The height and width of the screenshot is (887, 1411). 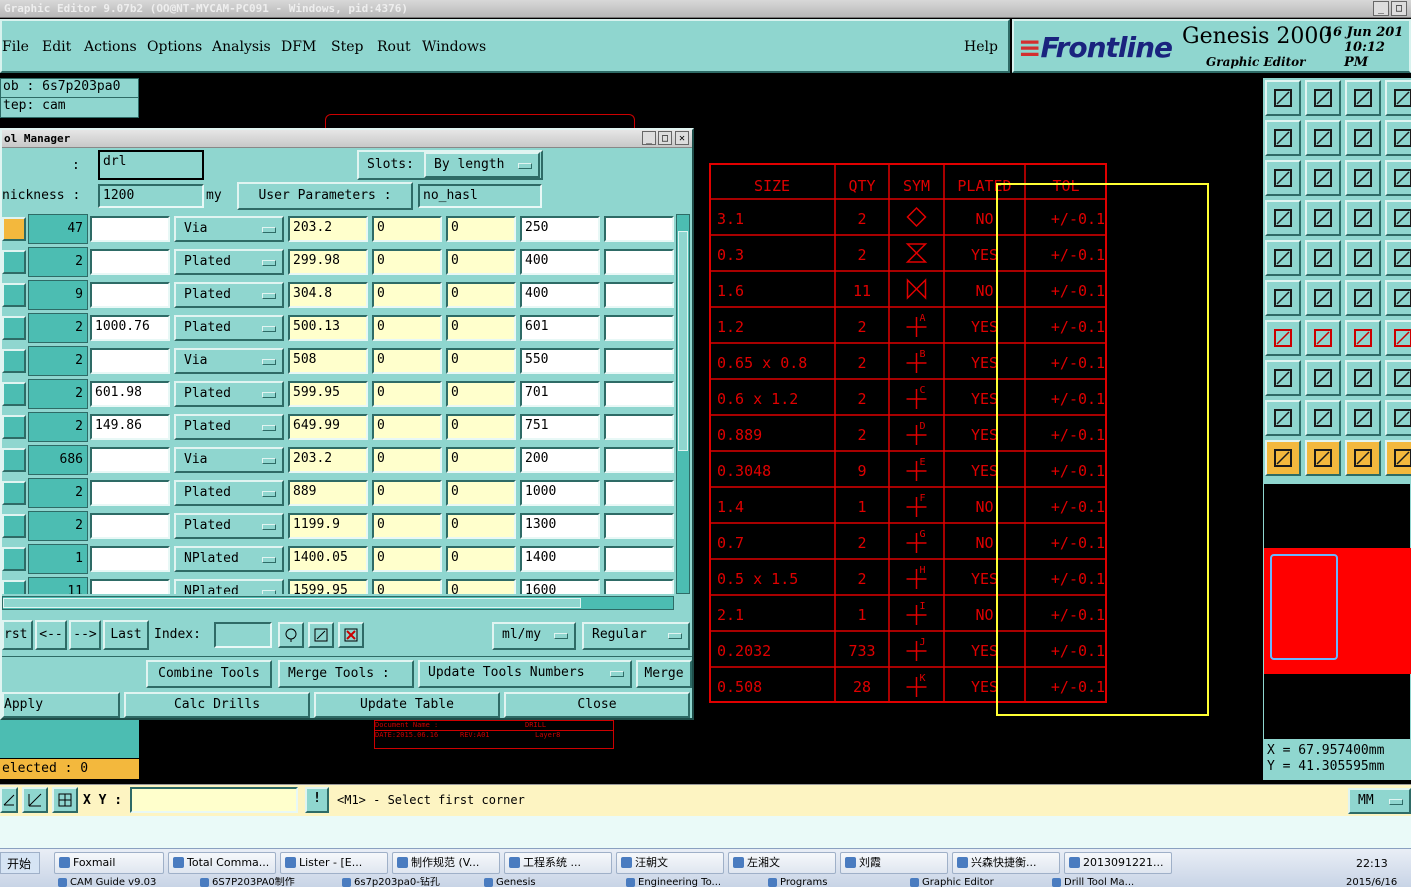 What do you see at coordinates (525, 674) in the screenshot?
I see `update-tools-numbers-dropdown: Update Tools Numbers` at bounding box center [525, 674].